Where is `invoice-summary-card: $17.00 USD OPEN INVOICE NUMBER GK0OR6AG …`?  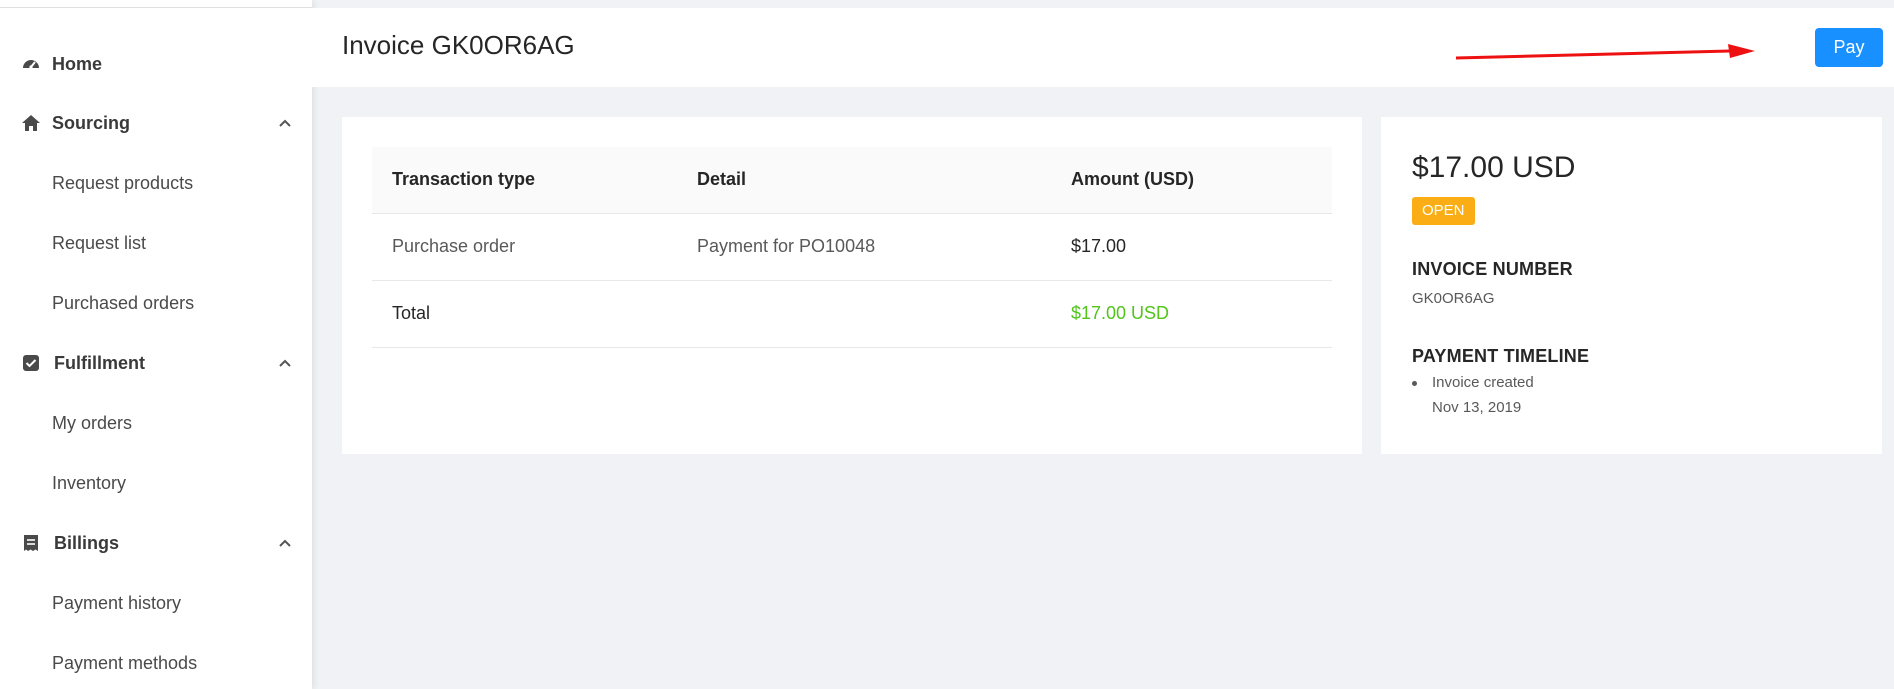
invoice-summary-card: $17.00 USD OPEN INVOICE NUMBER GK0OR6AG … is located at coordinates (1631, 285).